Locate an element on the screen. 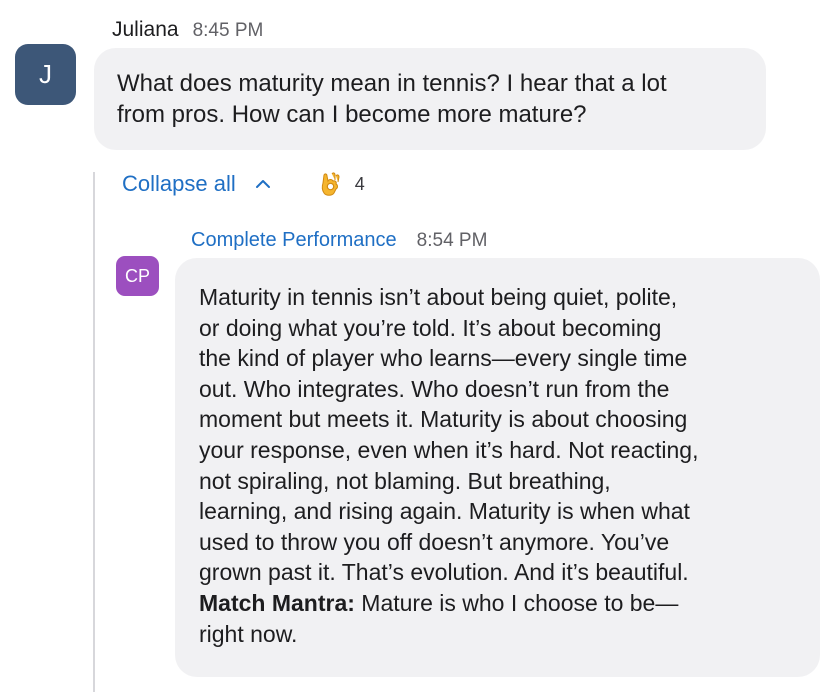  reply-sender-name: Complete Performance is located at coordinates (294, 240).